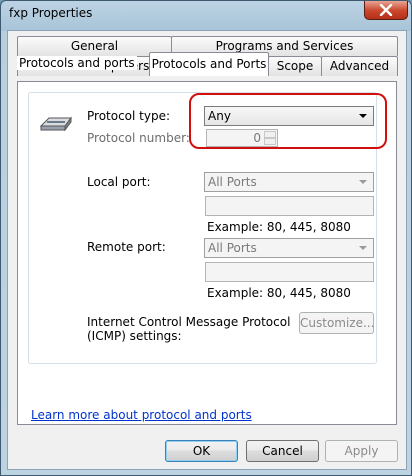 The height and width of the screenshot is (476, 412). I want to click on cancel-button: Cancel, so click(282, 451).